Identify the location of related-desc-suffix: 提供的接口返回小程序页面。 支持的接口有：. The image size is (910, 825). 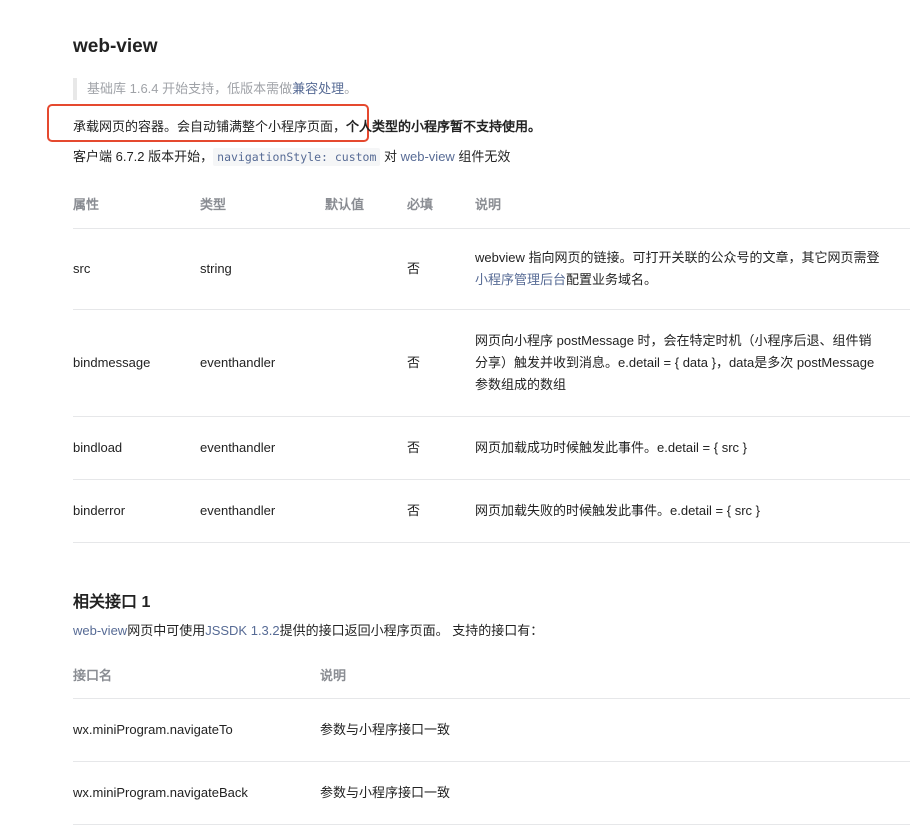
(411, 630).